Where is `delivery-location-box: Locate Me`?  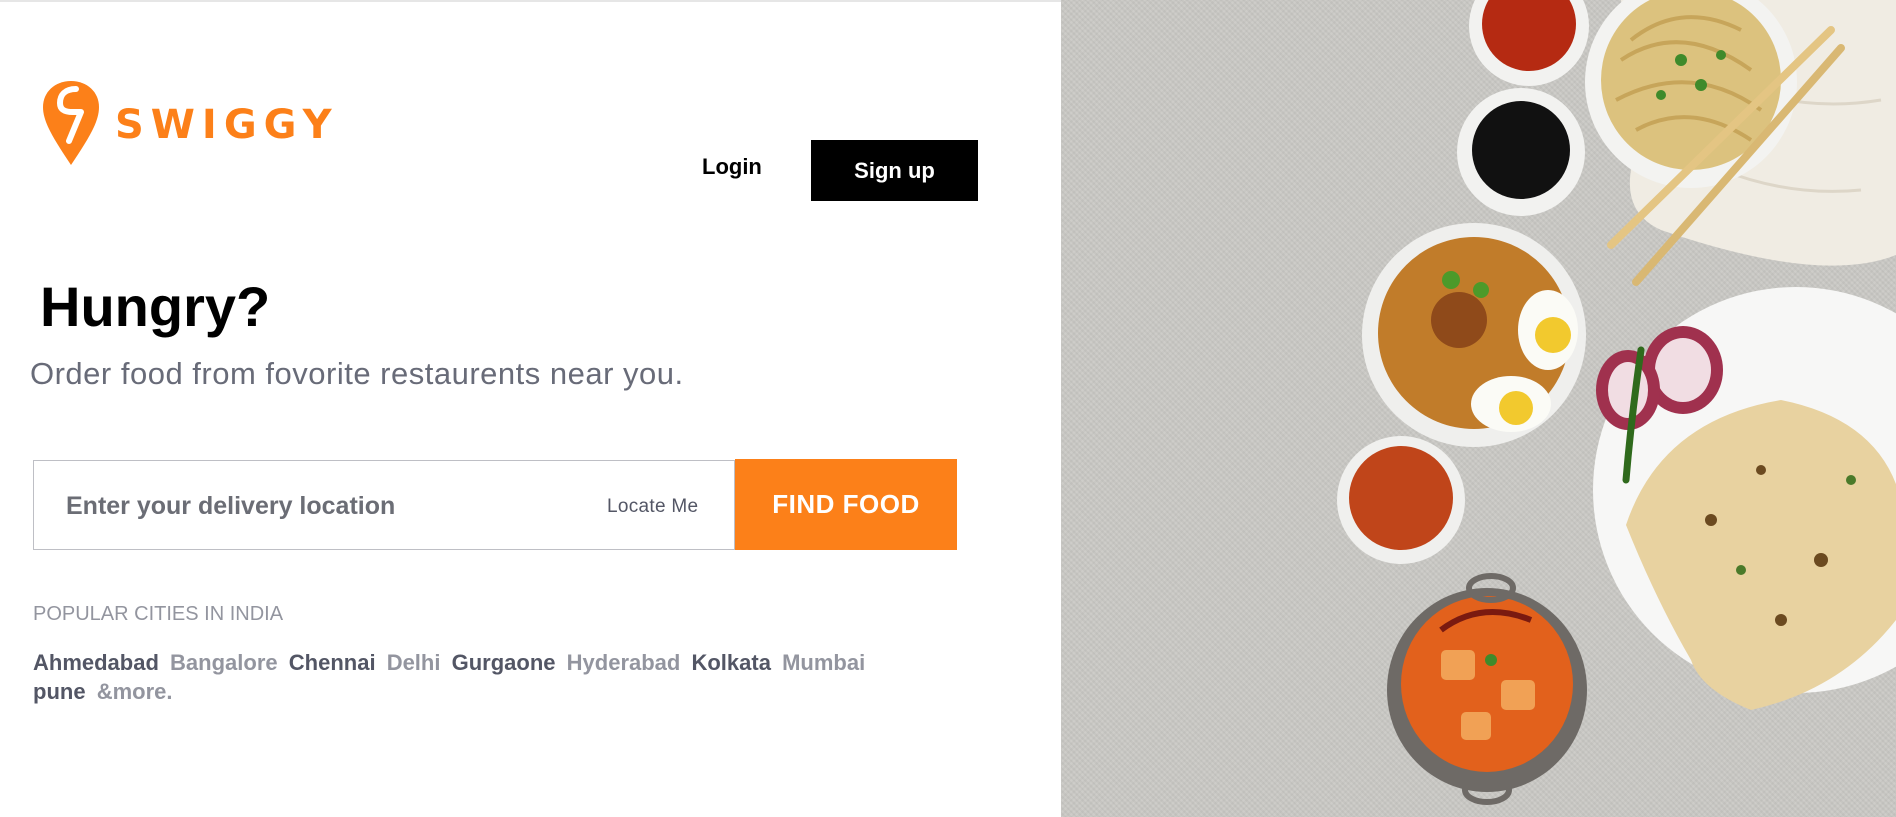
delivery-location-box: Locate Me is located at coordinates (384, 505).